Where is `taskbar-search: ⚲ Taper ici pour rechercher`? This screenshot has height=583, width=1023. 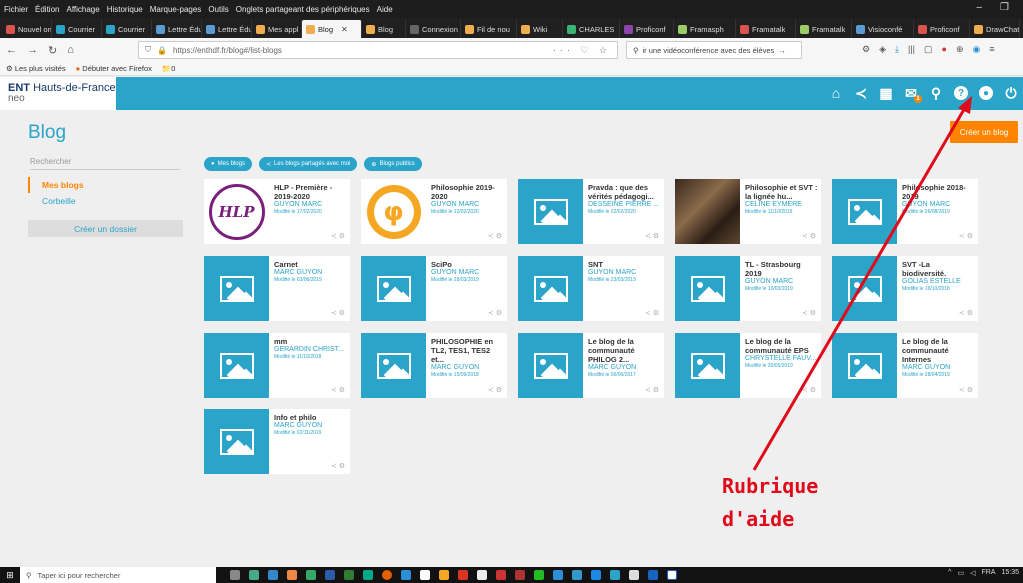
taskbar-search: ⚲ Taper ici pour rechercher is located at coordinates (118, 575).